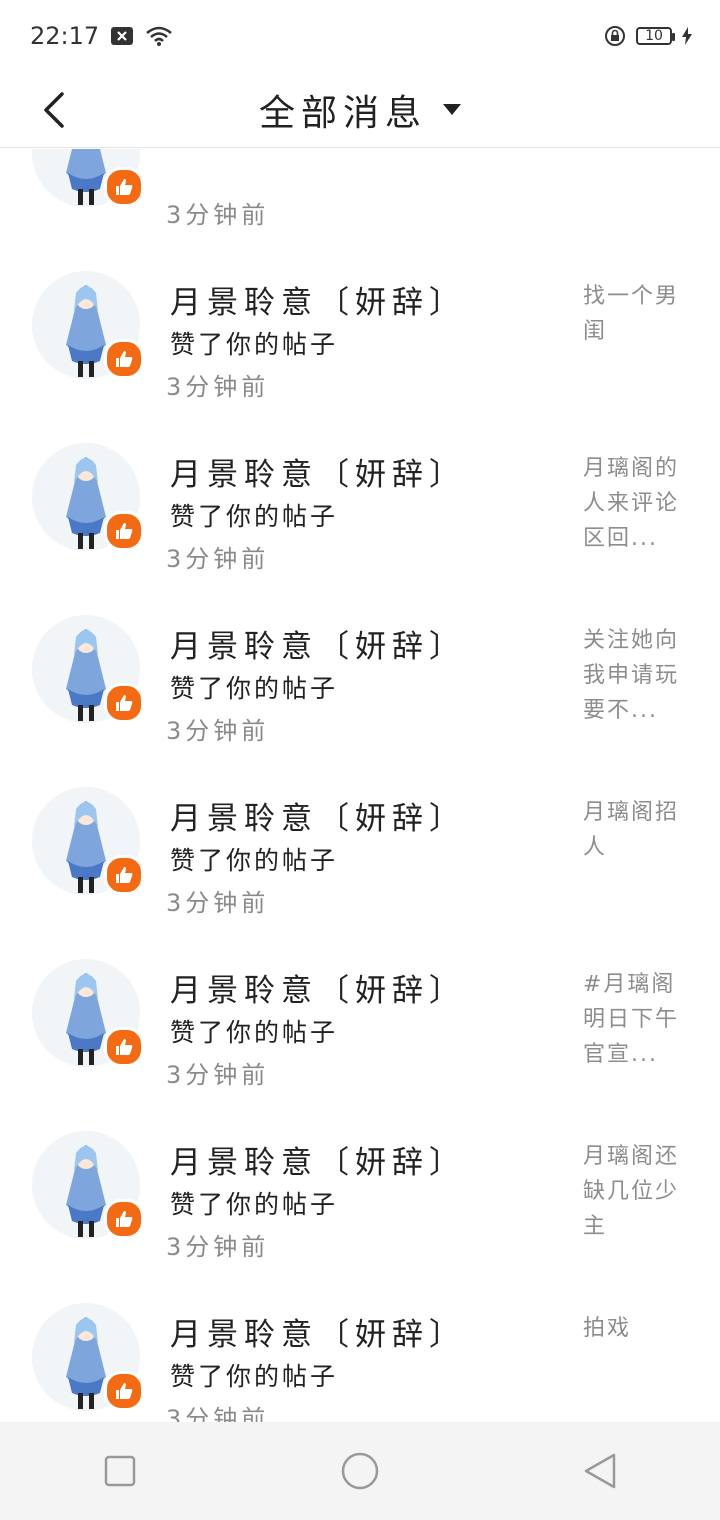 This screenshot has width=720, height=1520. What do you see at coordinates (639, 1328) in the screenshot?
I see `post-preview: 拍戏` at bounding box center [639, 1328].